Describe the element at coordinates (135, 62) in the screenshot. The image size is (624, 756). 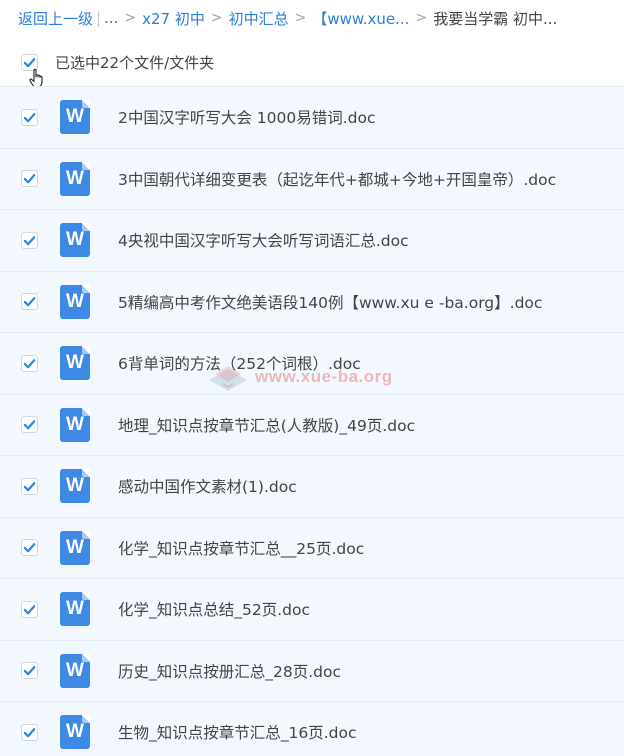
I see `selection-count: 已选中22个文件/文件夹` at that location.